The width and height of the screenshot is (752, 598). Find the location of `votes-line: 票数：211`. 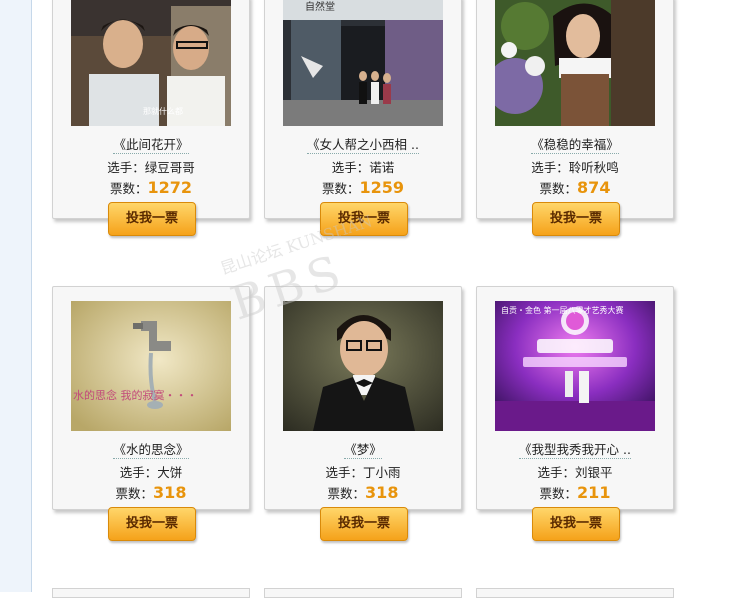

votes-line: 票数：211 is located at coordinates (575, 492).